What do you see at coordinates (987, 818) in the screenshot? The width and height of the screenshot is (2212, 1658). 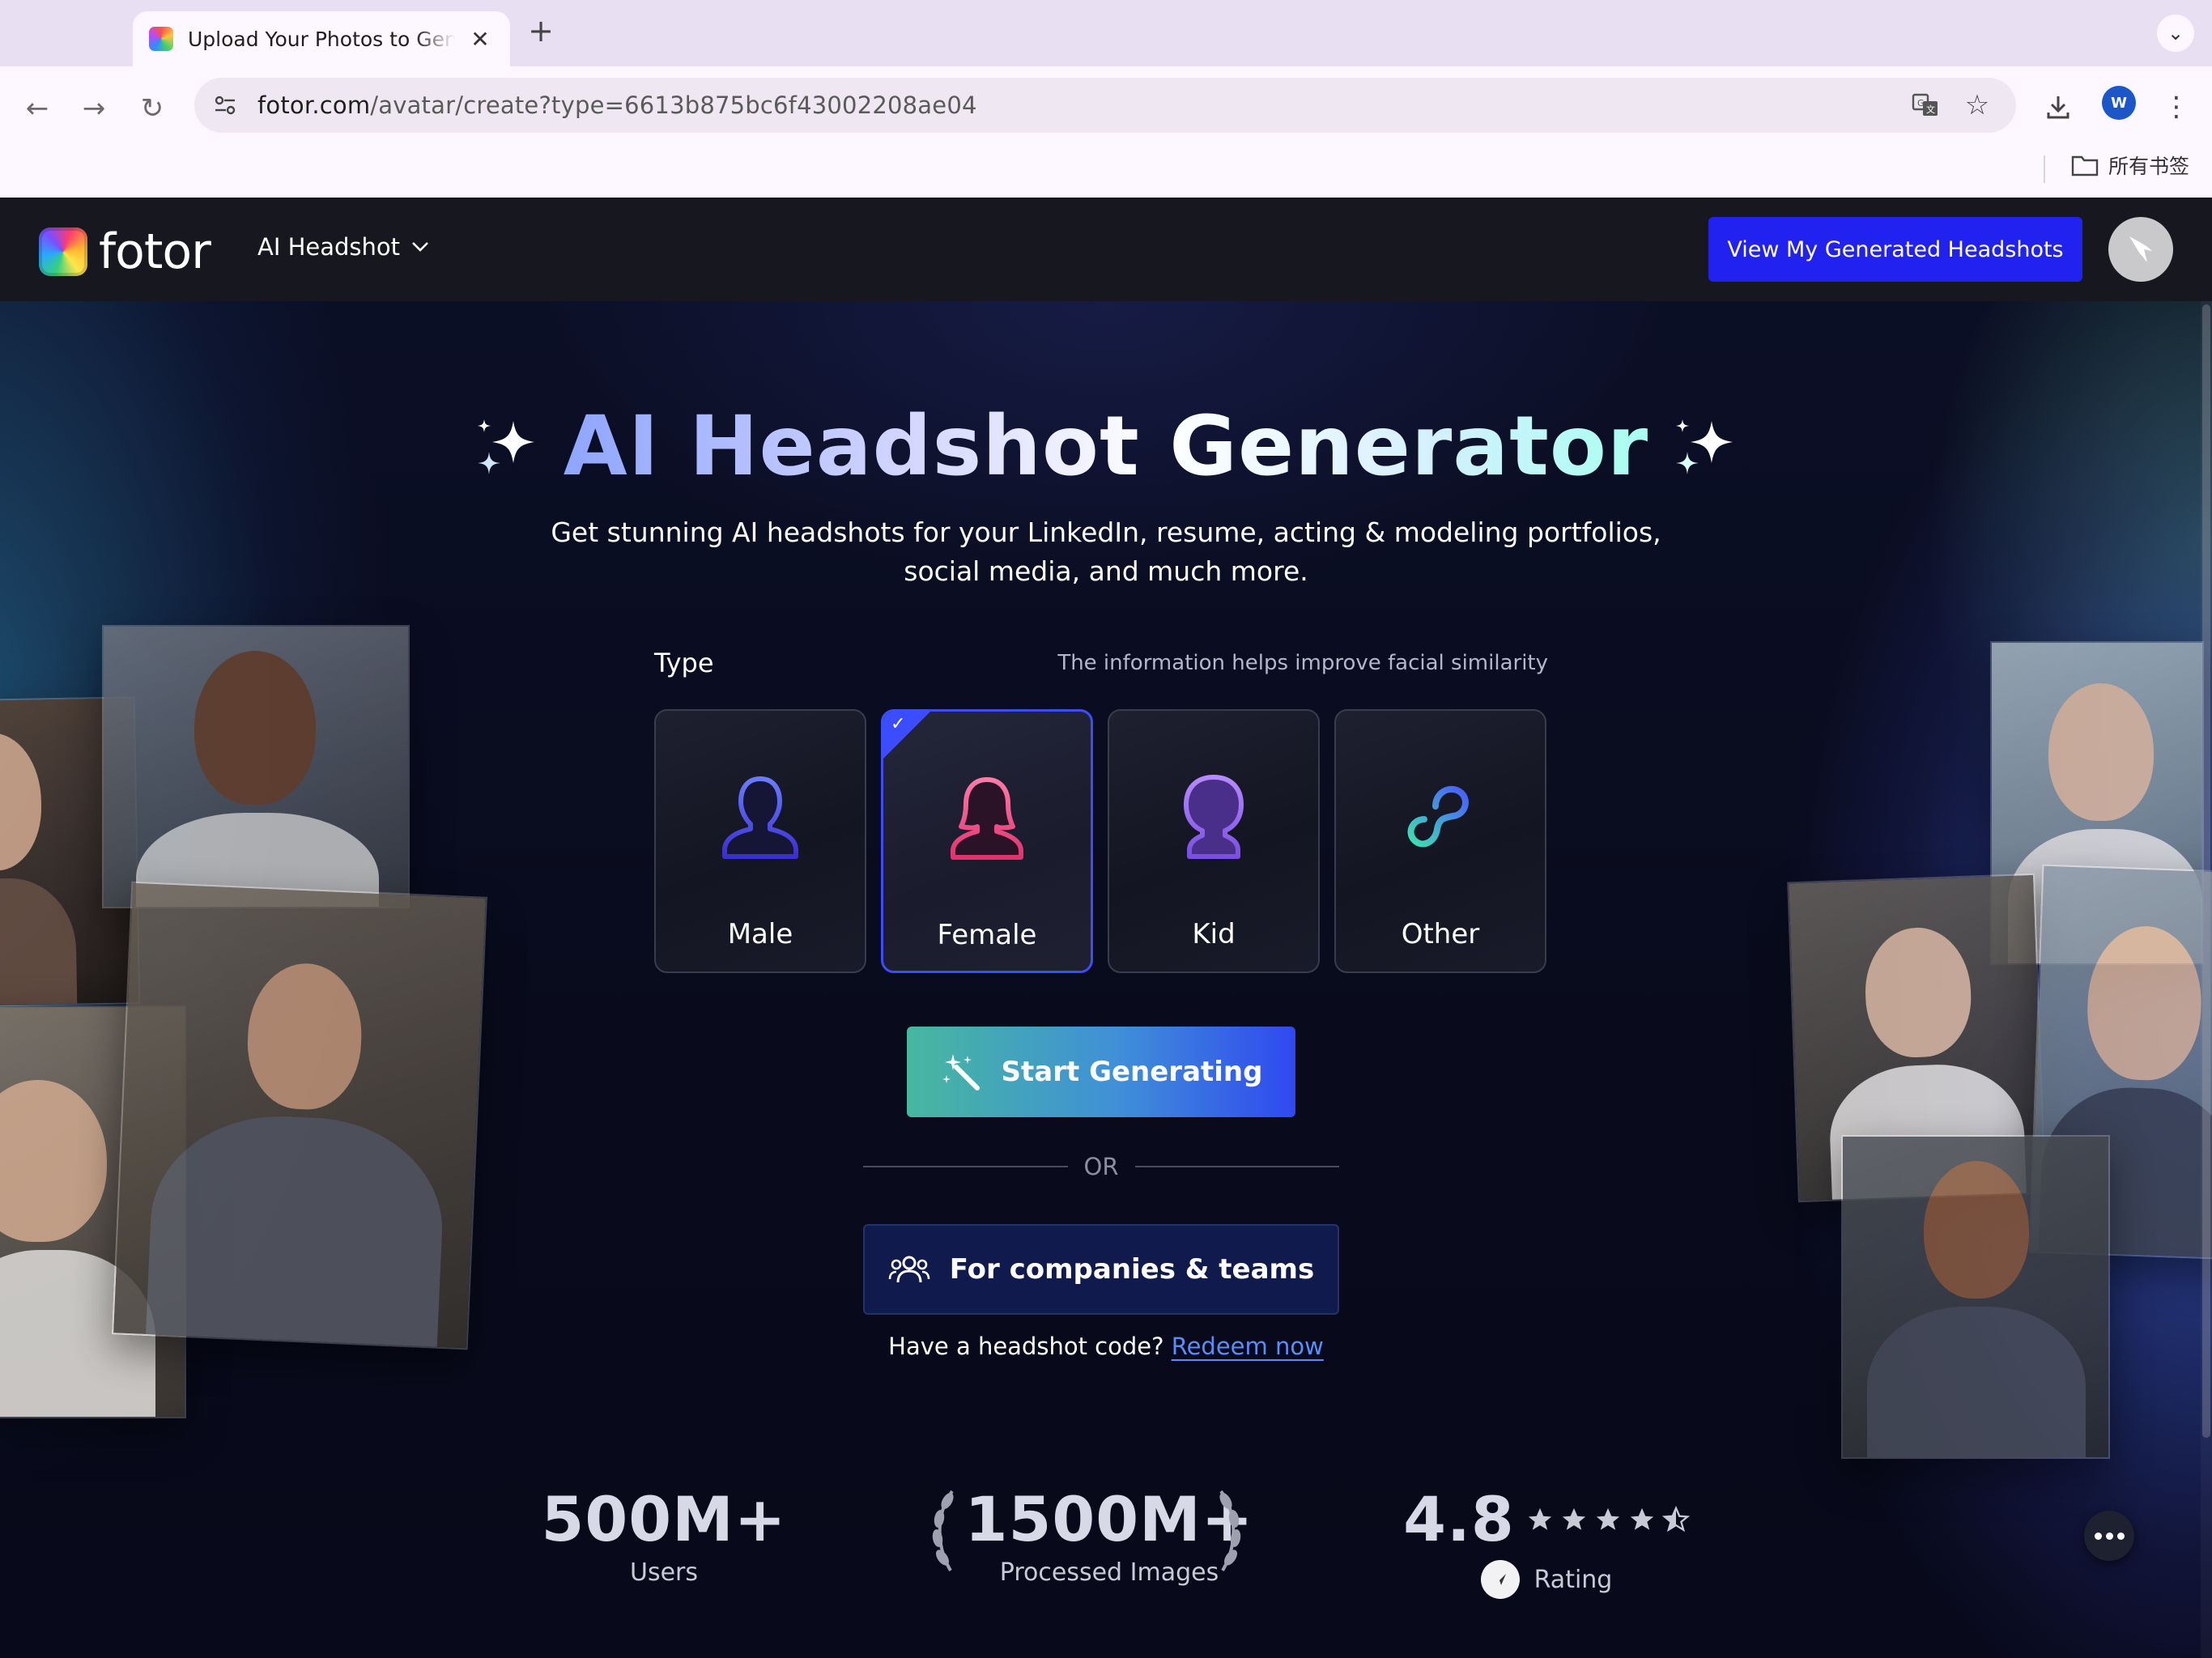 I see `female-icon` at bounding box center [987, 818].